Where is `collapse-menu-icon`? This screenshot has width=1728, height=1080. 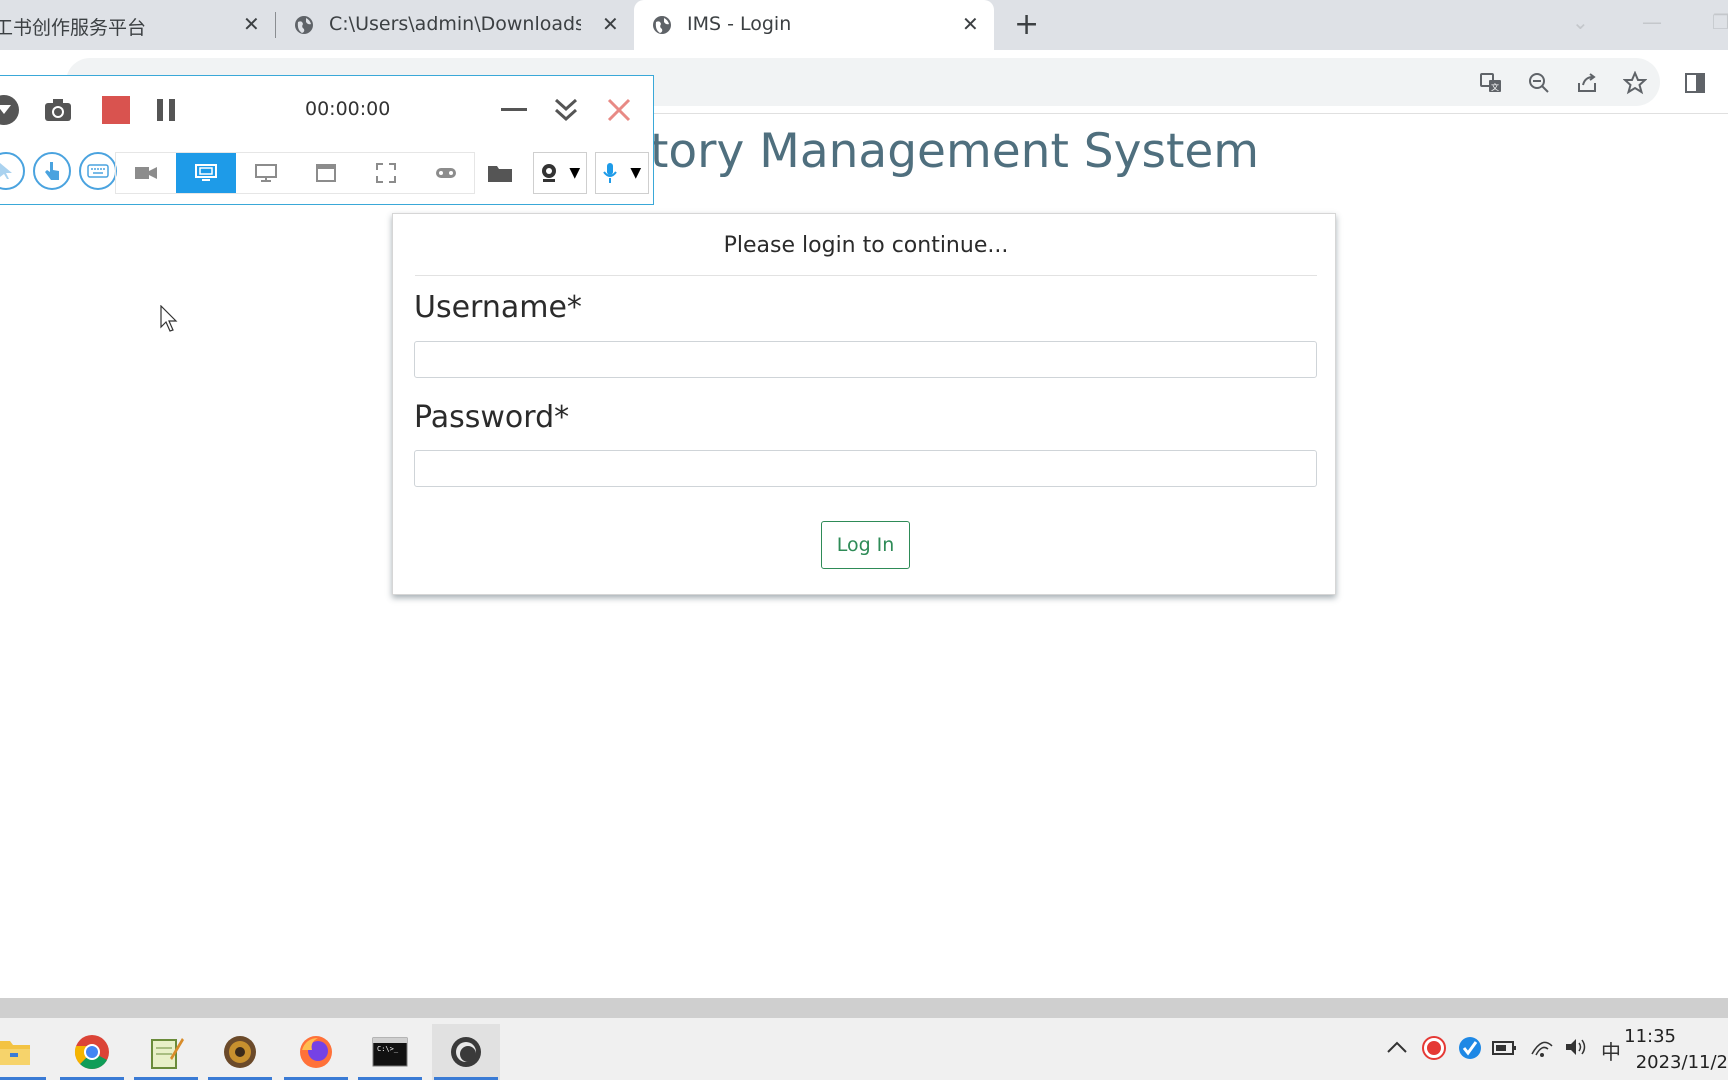 collapse-menu-icon is located at coordinates (9, 110).